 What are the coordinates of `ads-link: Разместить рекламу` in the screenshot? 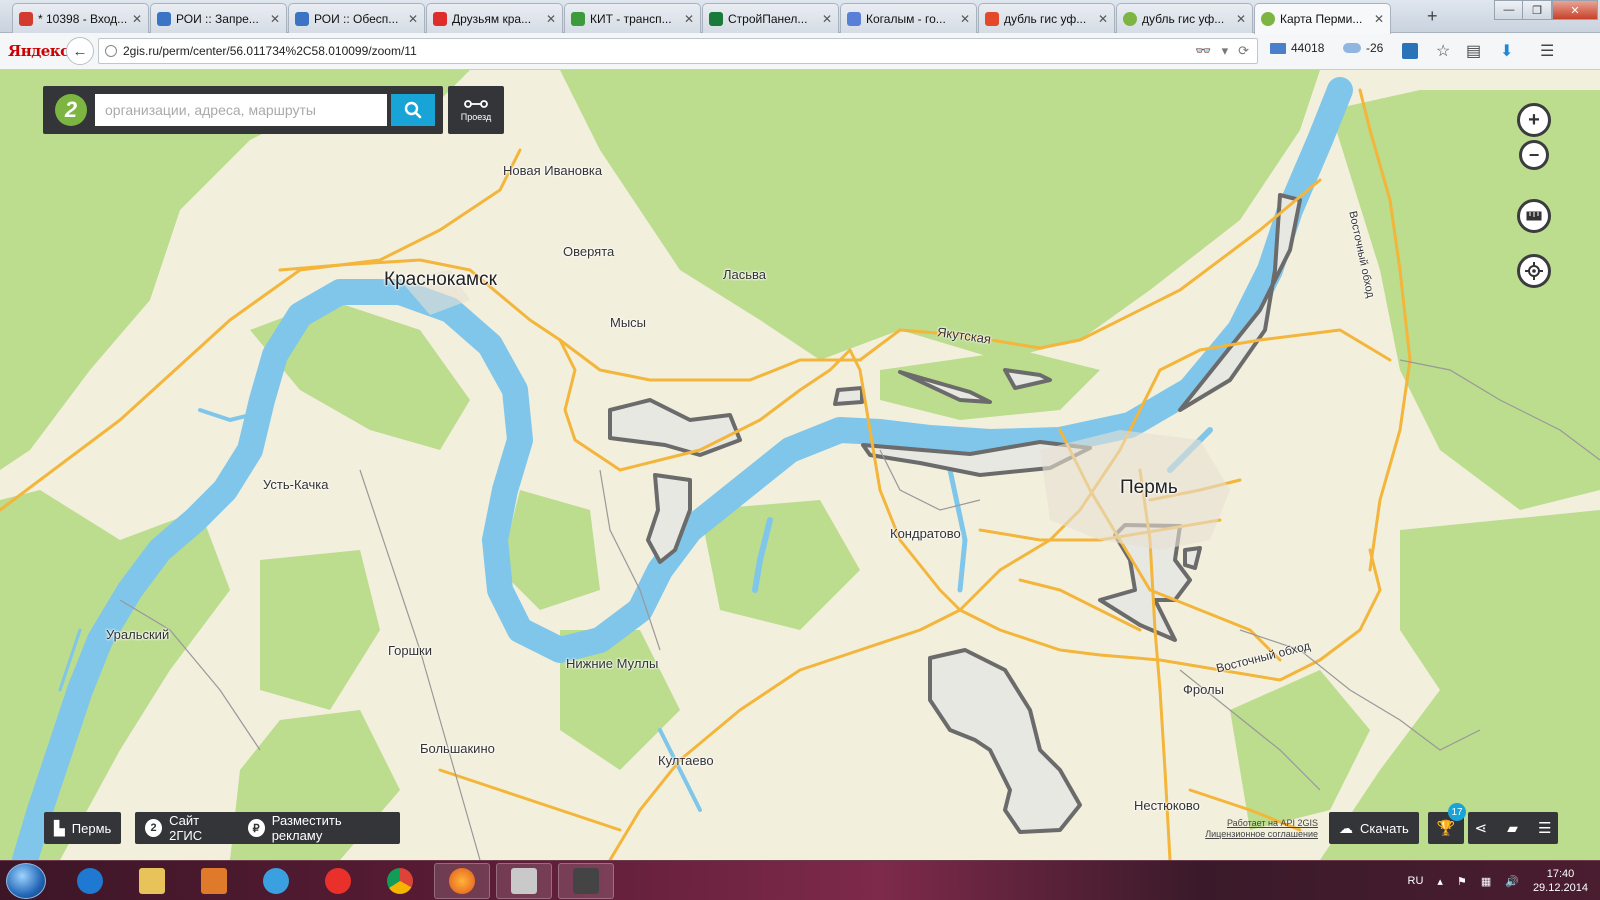 It's located at (331, 828).